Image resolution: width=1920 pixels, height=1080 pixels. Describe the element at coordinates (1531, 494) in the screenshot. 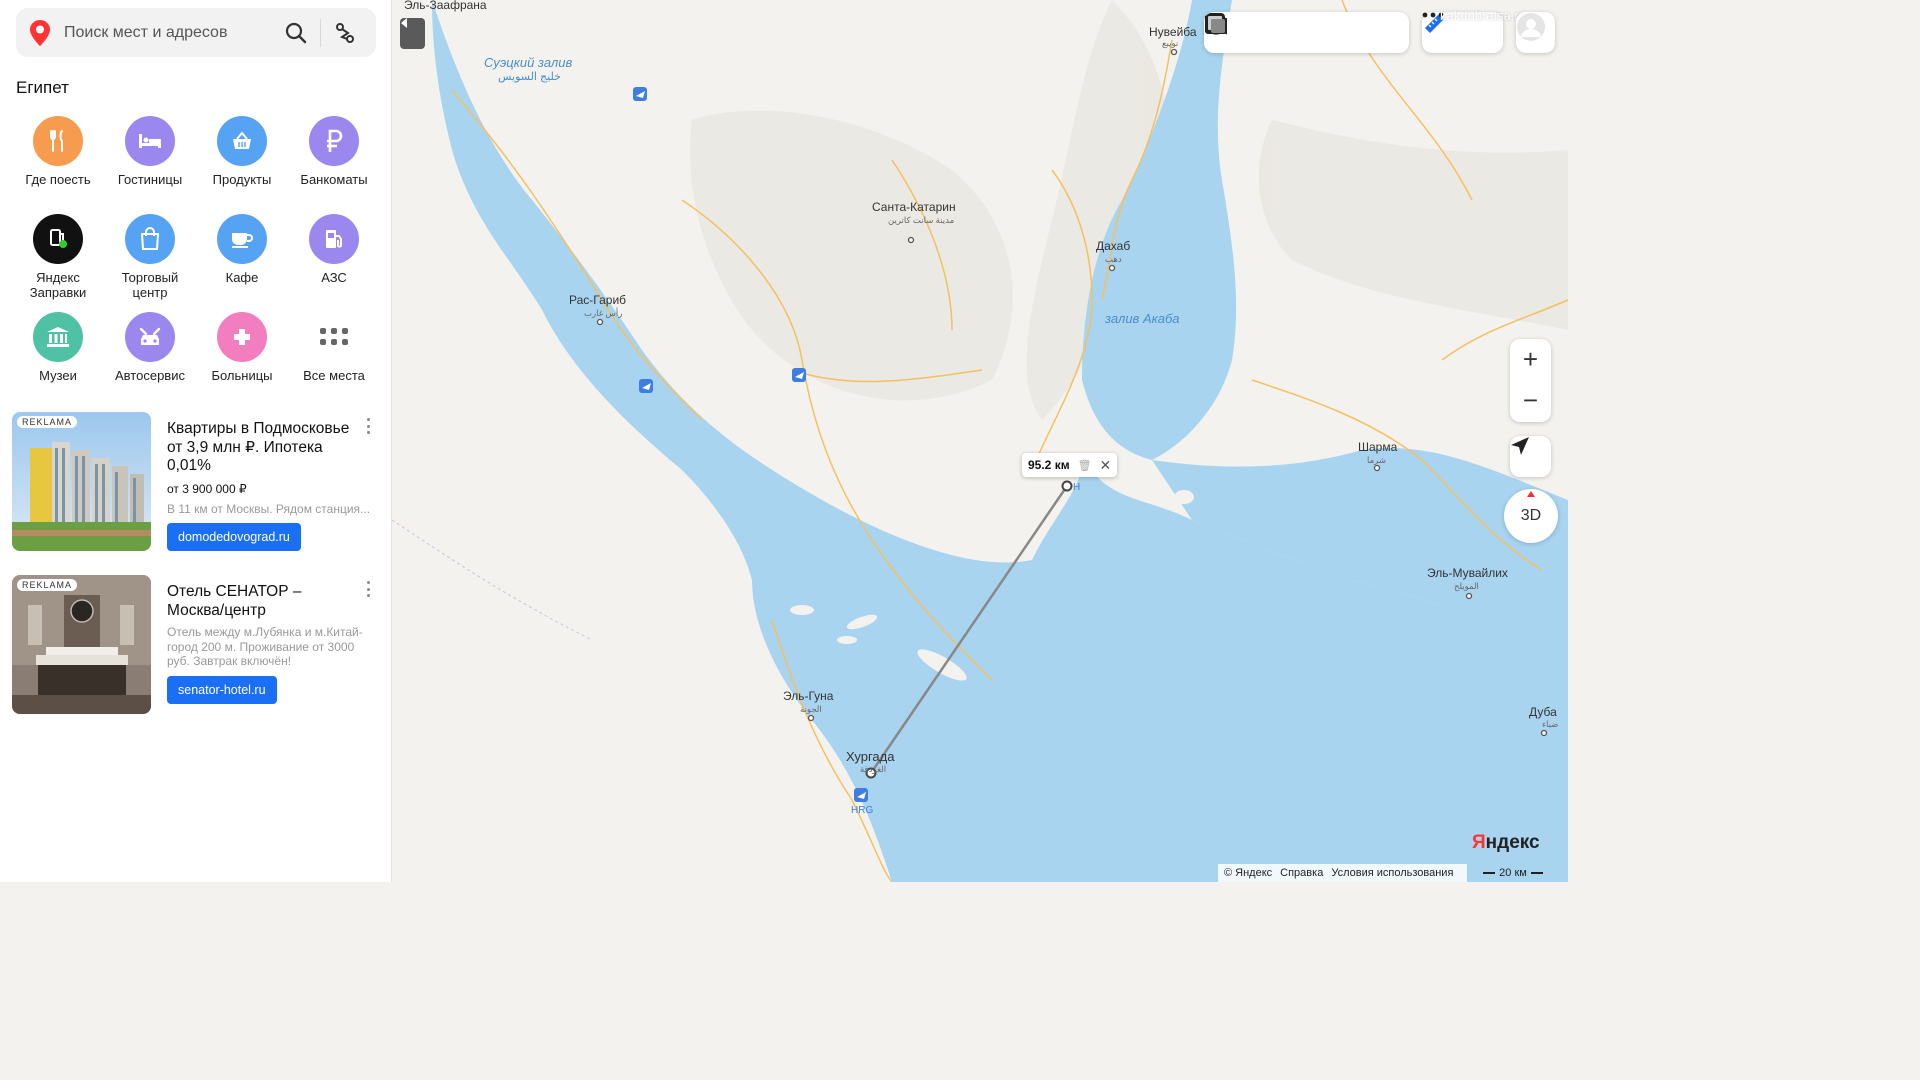

I see `compass-north-icon` at that location.